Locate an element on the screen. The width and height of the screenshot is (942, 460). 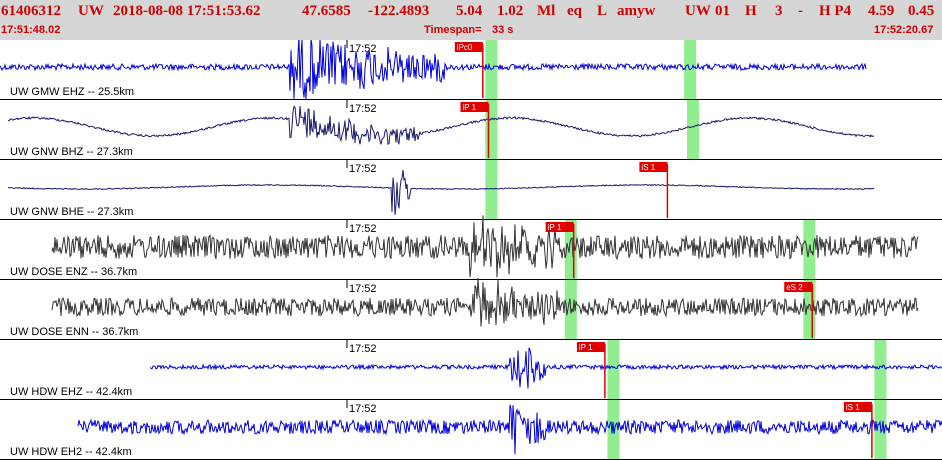
event-status: L is located at coordinates (602, 11).